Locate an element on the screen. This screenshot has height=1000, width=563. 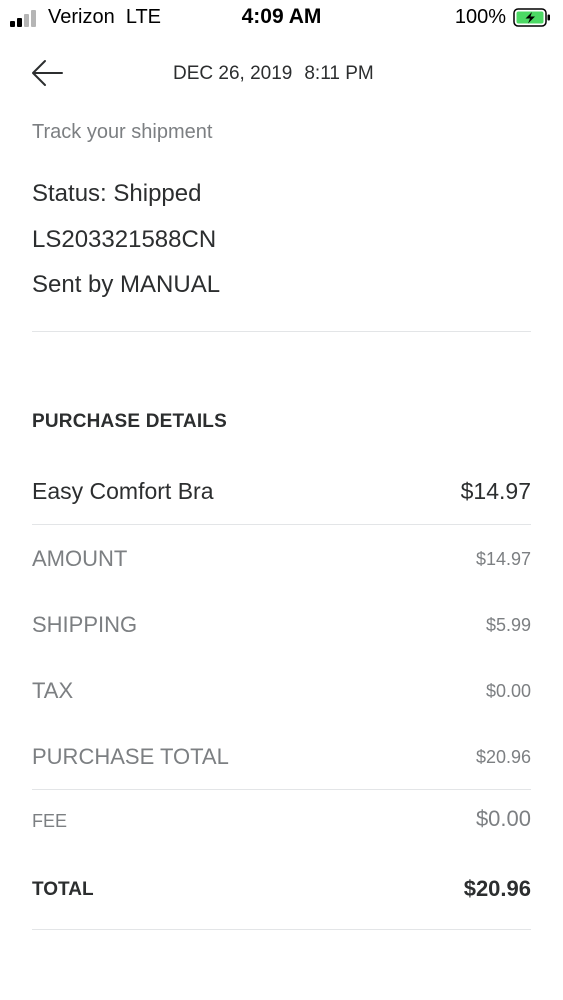
fee-value: $0.00 is located at coordinates (503, 818).